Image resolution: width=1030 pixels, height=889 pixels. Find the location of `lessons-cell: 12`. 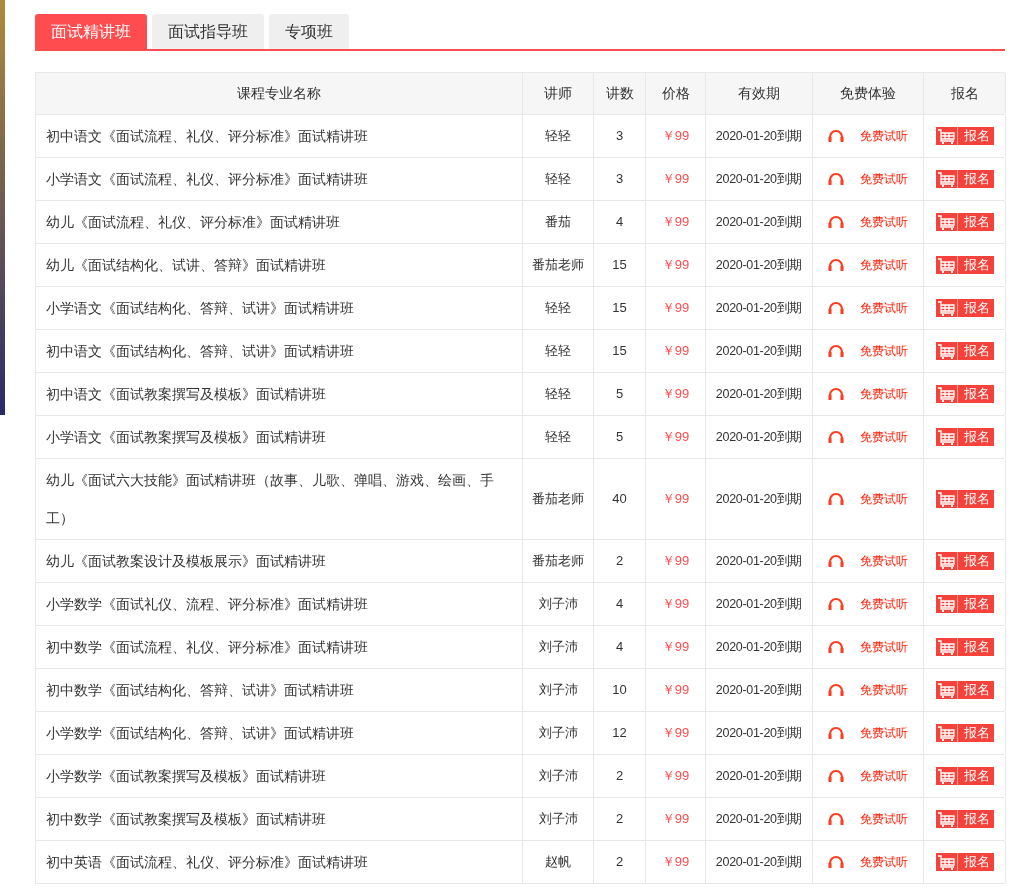

lessons-cell: 12 is located at coordinates (620, 733).